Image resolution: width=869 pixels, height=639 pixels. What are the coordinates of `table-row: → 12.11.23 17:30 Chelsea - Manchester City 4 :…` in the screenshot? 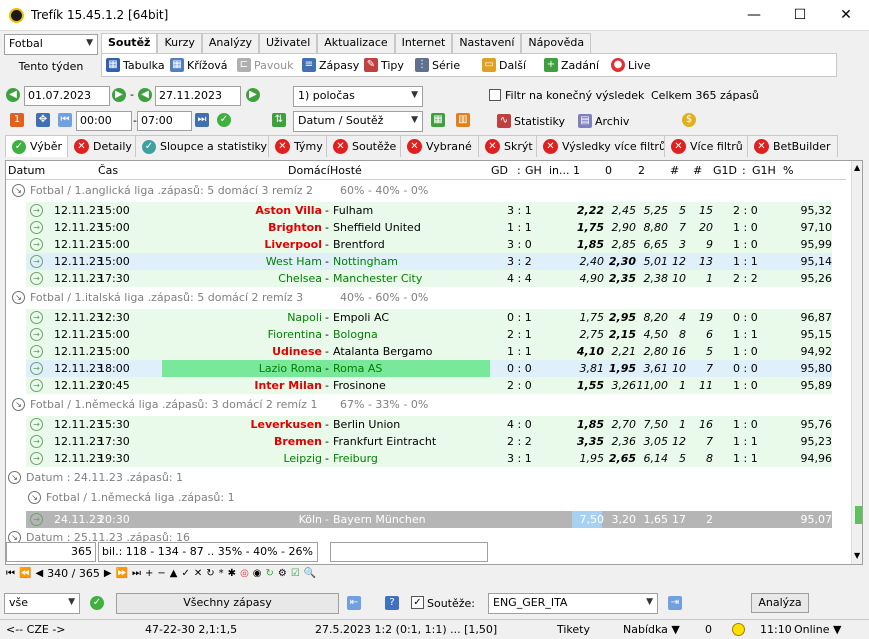 It's located at (426, 278).